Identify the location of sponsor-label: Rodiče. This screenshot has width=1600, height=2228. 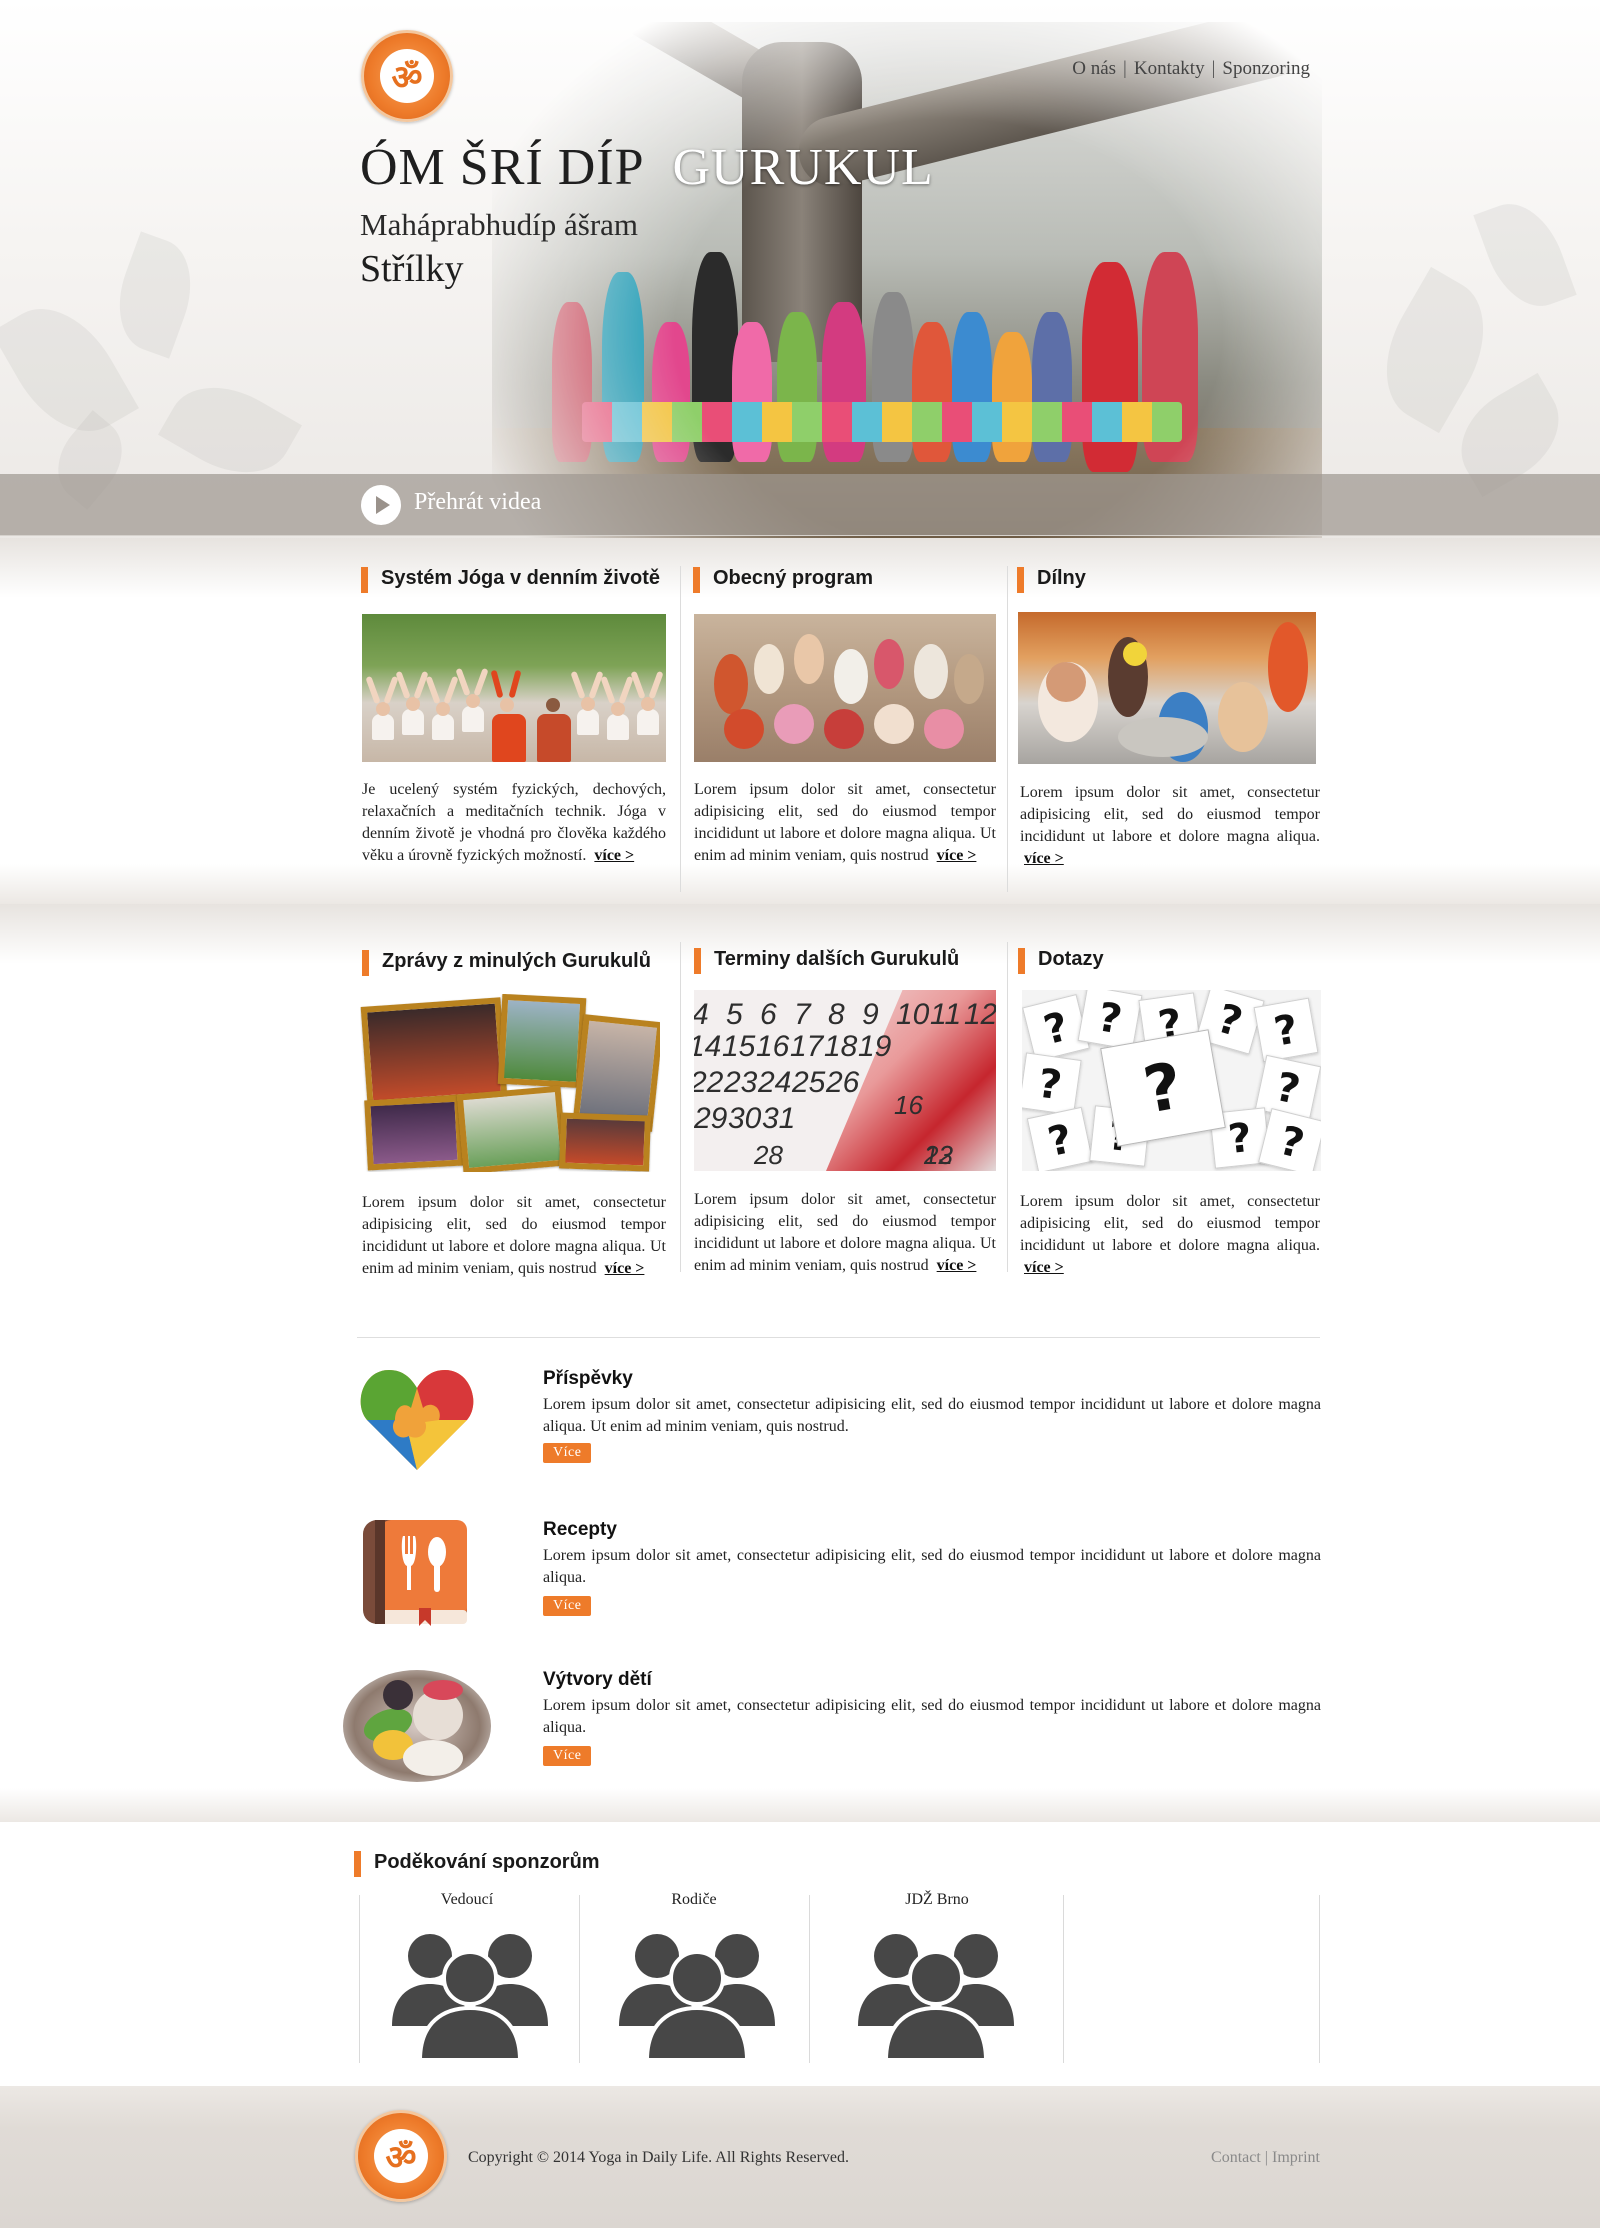
(694, 1899).